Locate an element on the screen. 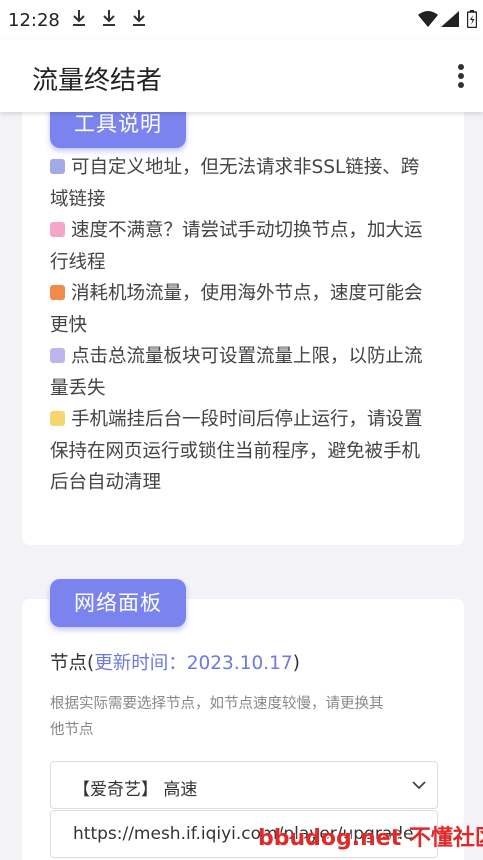 This screenshot has width=483, height=860. chevron-down-icon is located at coordinates (419, 787).